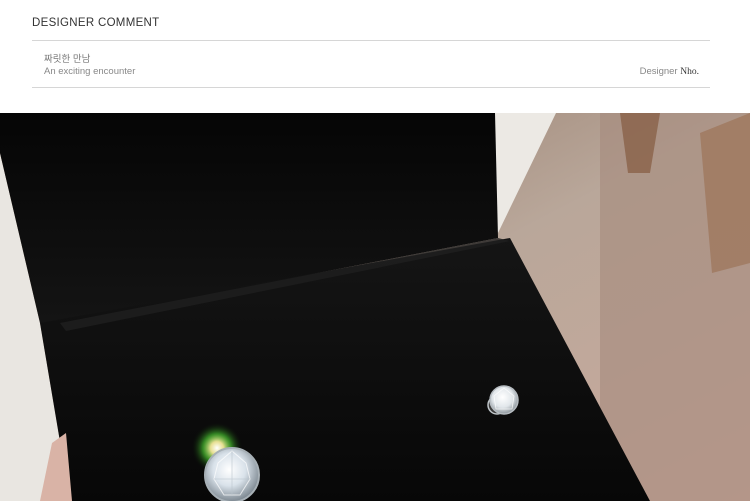 Image resolution: width=750 pixels, height=501 pixels. I want to click on earring-small, so click(504, 400).